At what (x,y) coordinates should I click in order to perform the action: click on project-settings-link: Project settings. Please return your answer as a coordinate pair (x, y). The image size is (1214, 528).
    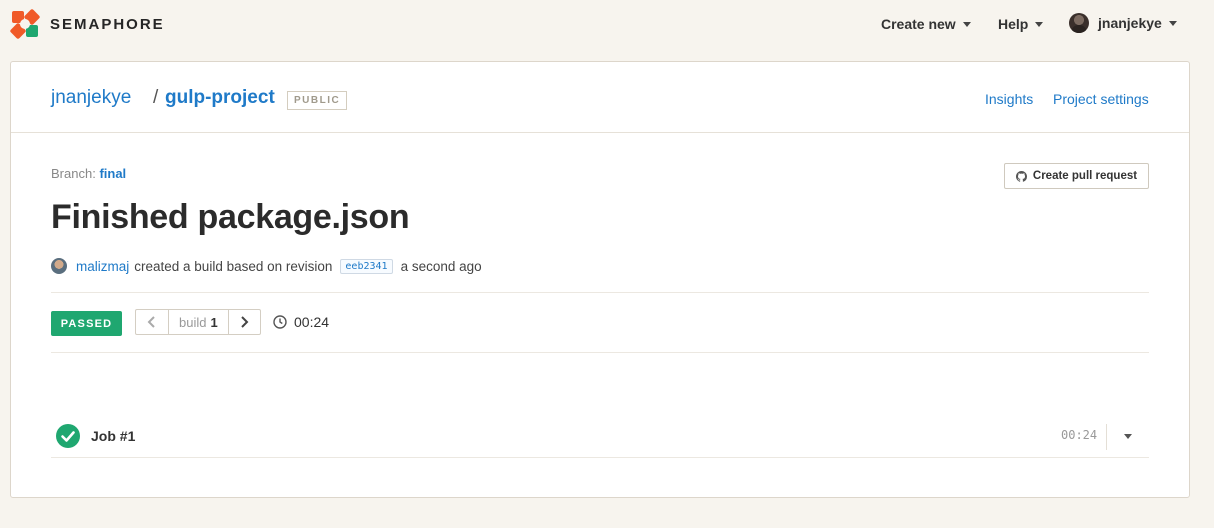
    Looking at the image, I should click on (1101, 99).